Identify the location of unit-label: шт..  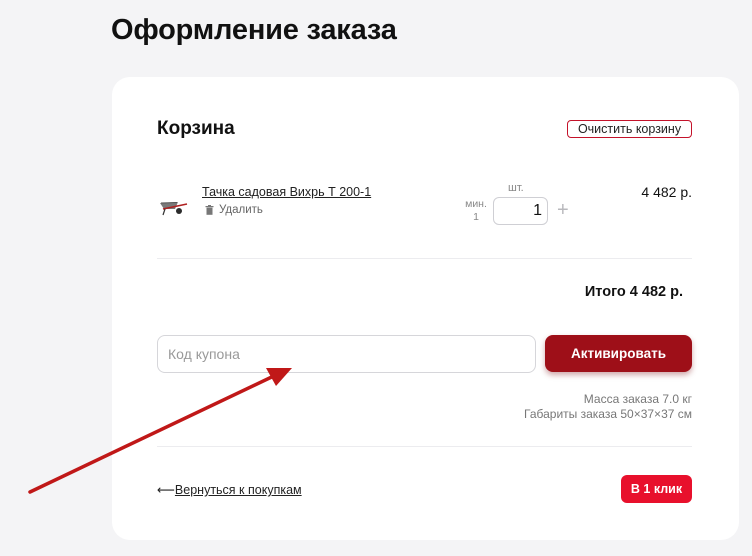
(516, 188).